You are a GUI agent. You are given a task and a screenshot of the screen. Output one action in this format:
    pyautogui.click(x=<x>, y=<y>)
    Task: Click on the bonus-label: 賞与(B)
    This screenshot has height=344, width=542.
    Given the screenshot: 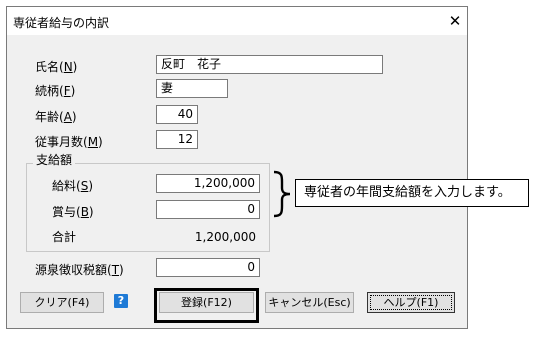 What is the action you would take?
    pyautogui.click(x=73, y=212)
    